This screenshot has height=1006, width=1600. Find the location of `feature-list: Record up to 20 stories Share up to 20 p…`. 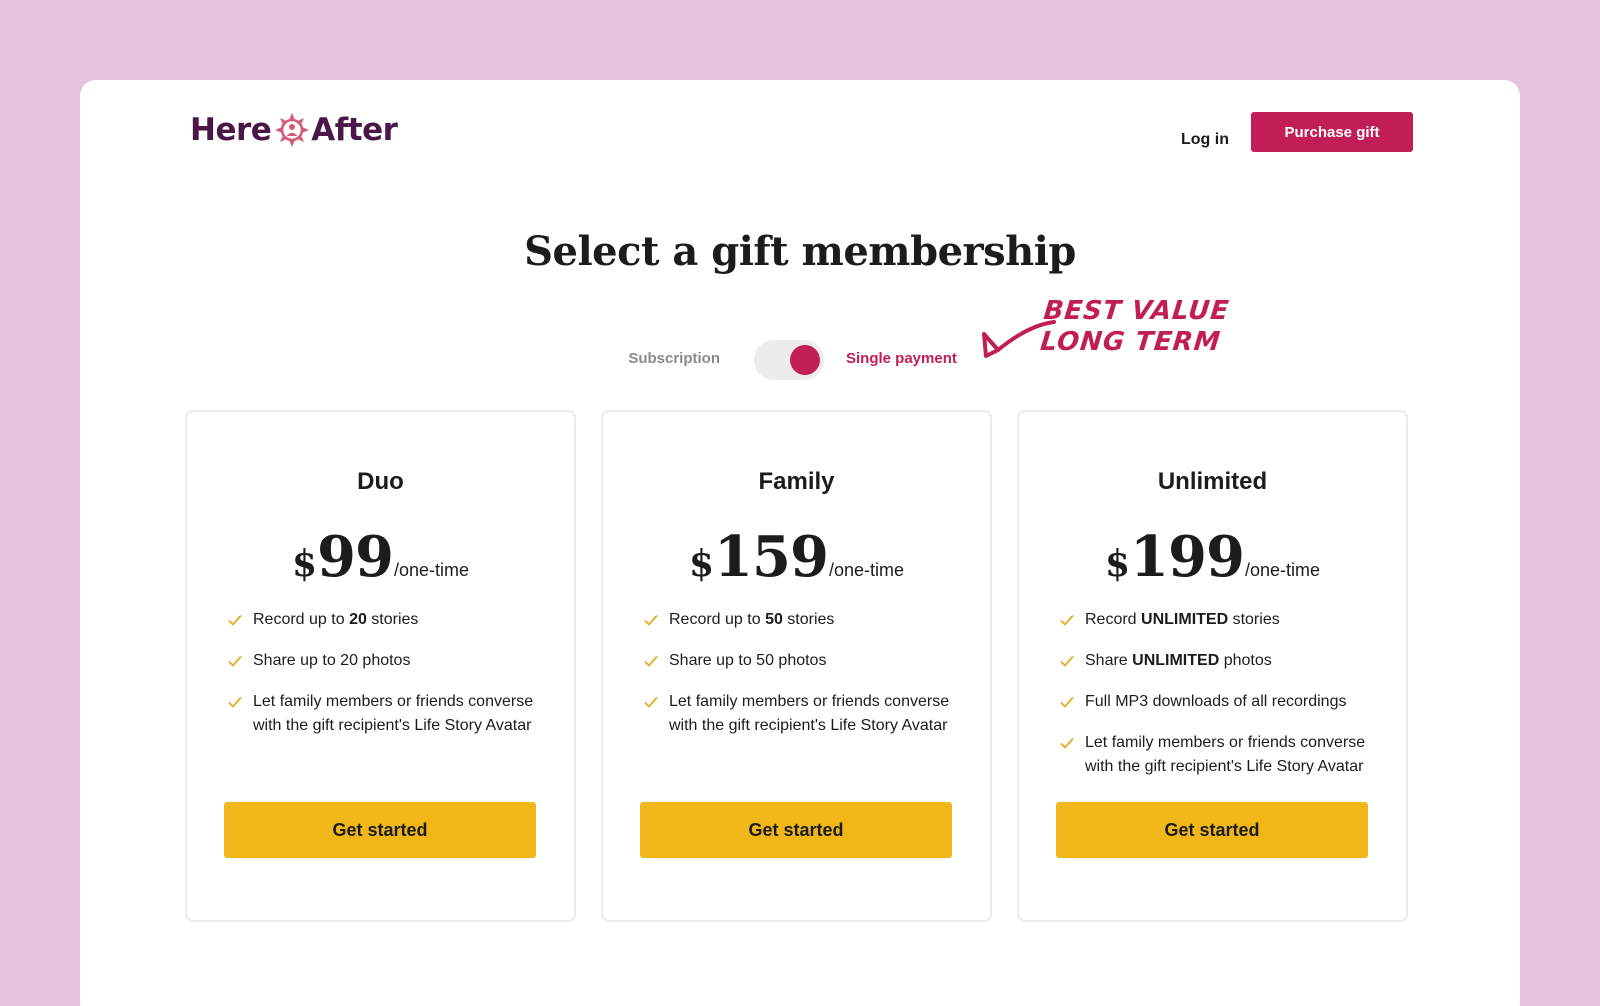

feature-list: Record up to 20 stories Share up to 20 p… is located at coordinates (386, 681).